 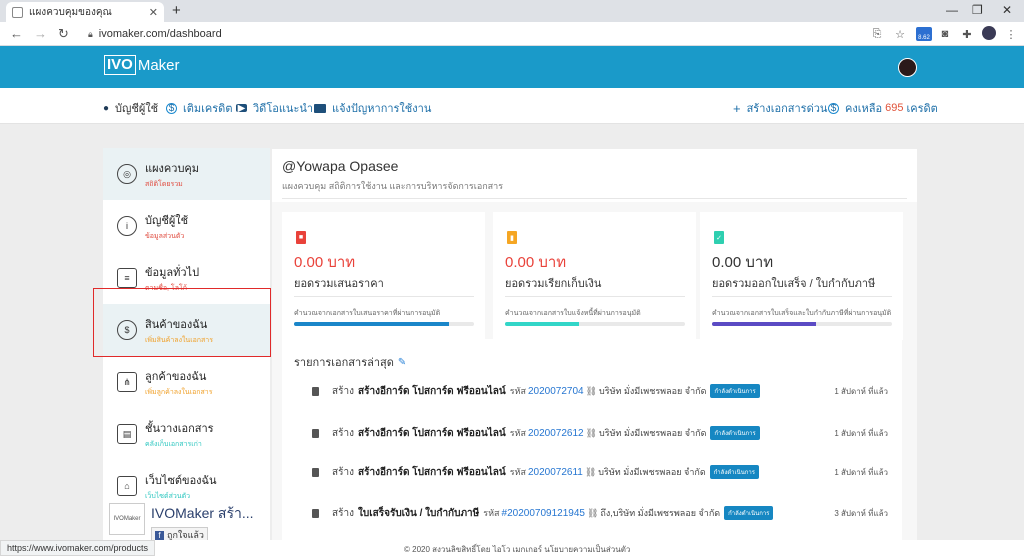 What do you see at coordinates (543, 513) in the screenshot?
I see `doc-code-link: #20200709121945` at bounding box center [543, 513].